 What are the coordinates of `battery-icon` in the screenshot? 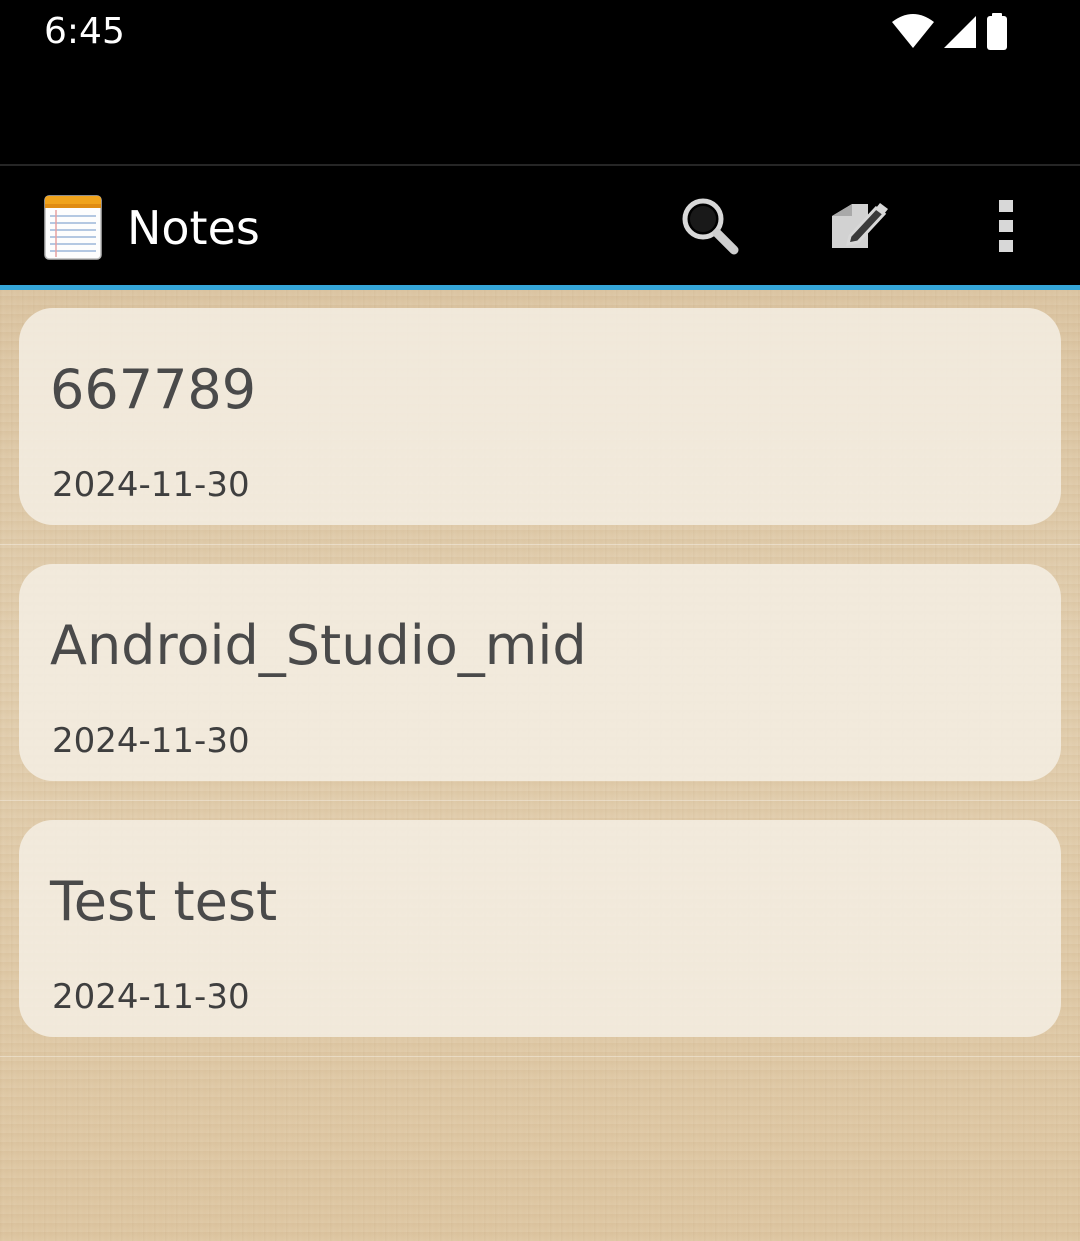 It's located at (997, 31).